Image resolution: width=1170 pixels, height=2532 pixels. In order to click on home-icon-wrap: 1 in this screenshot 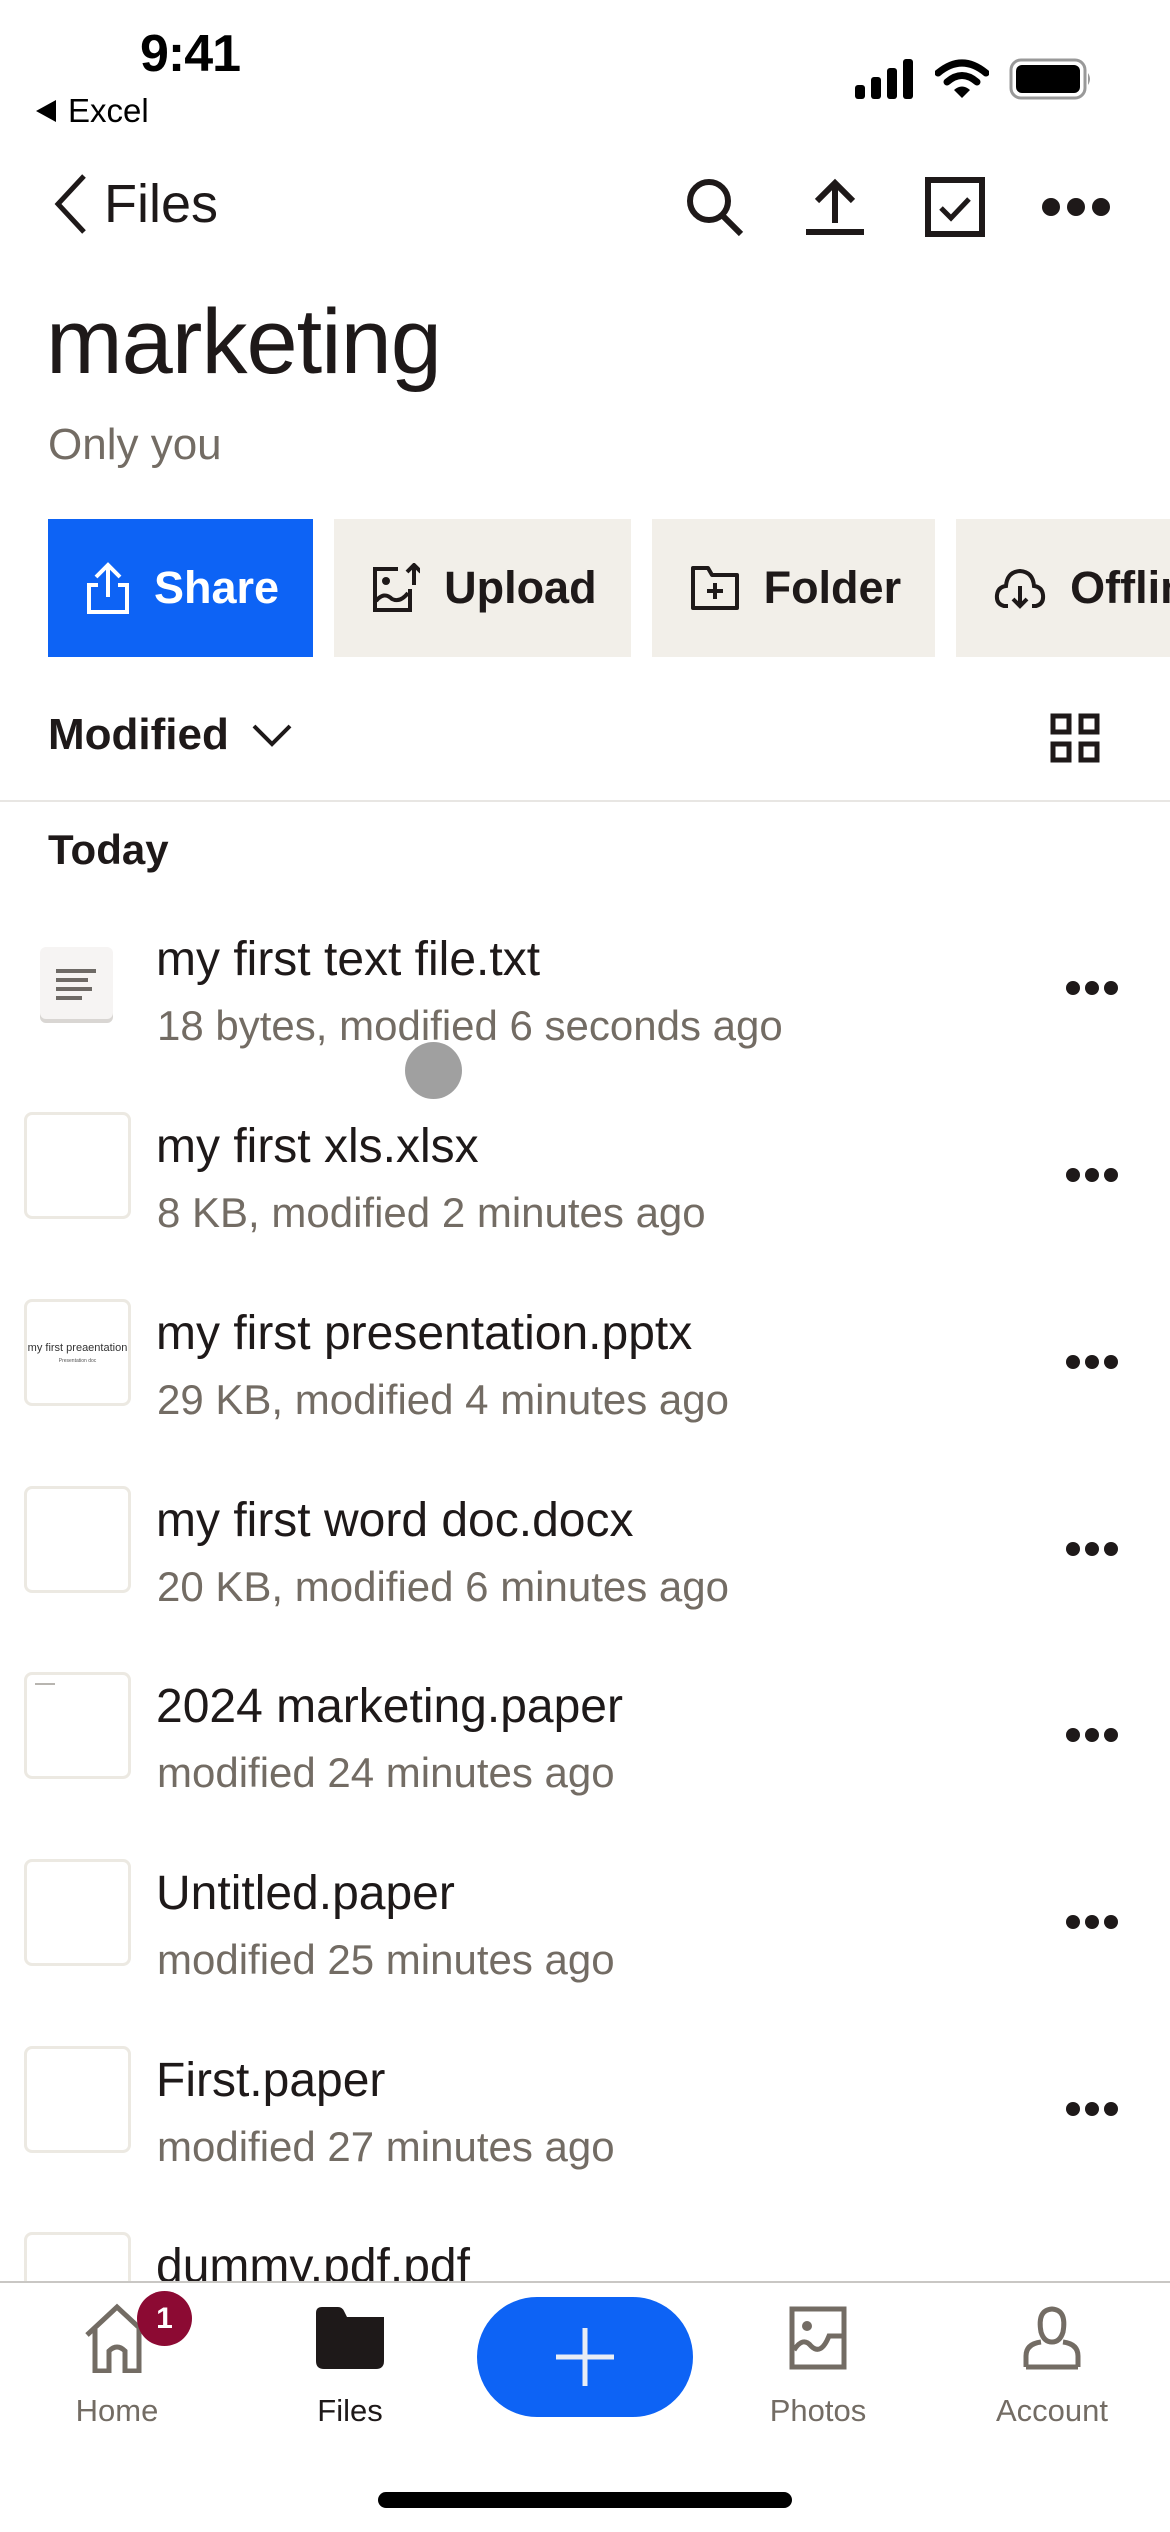, I will do `click(137, 2332)`.